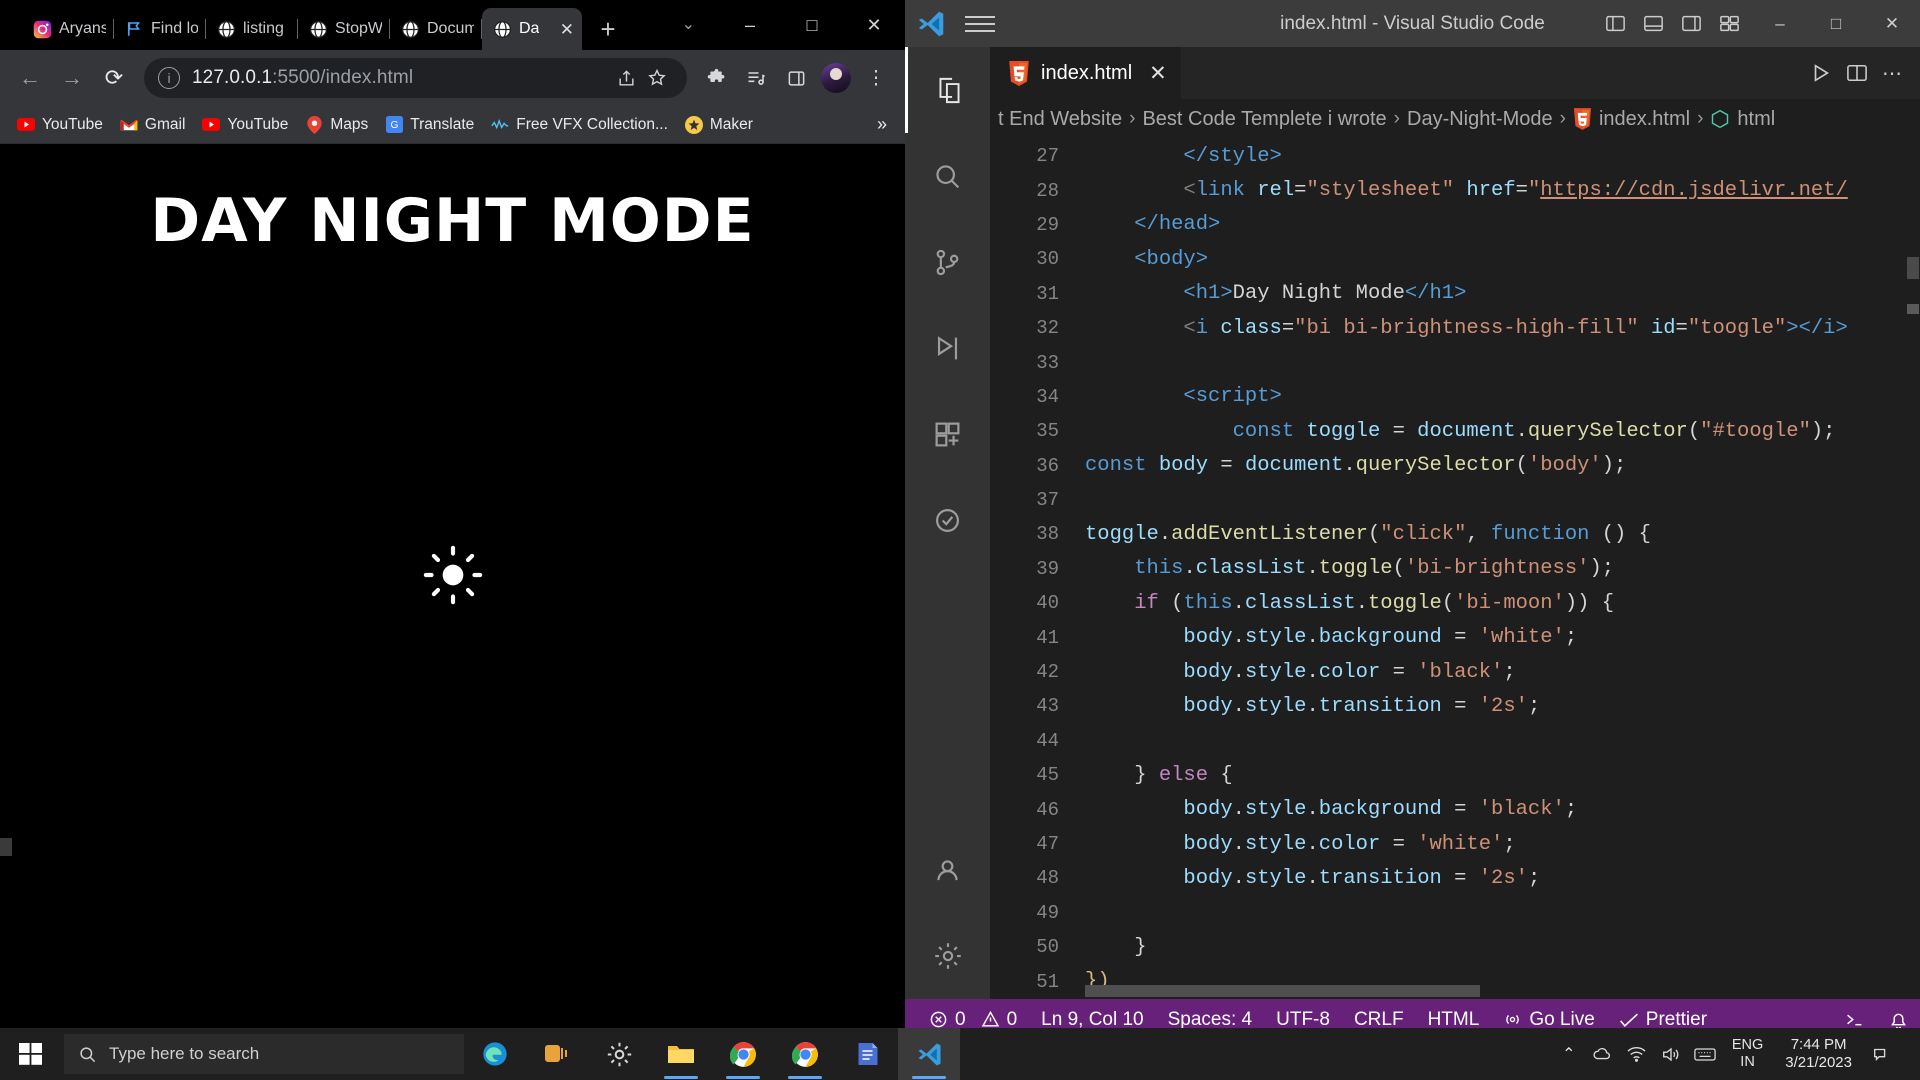 The image size is (1920, 1080). What do you see at coordinates (68, 29) in the screenshot?
I see `browser-tab-1: Aryans` at bounding box center [68, 29].